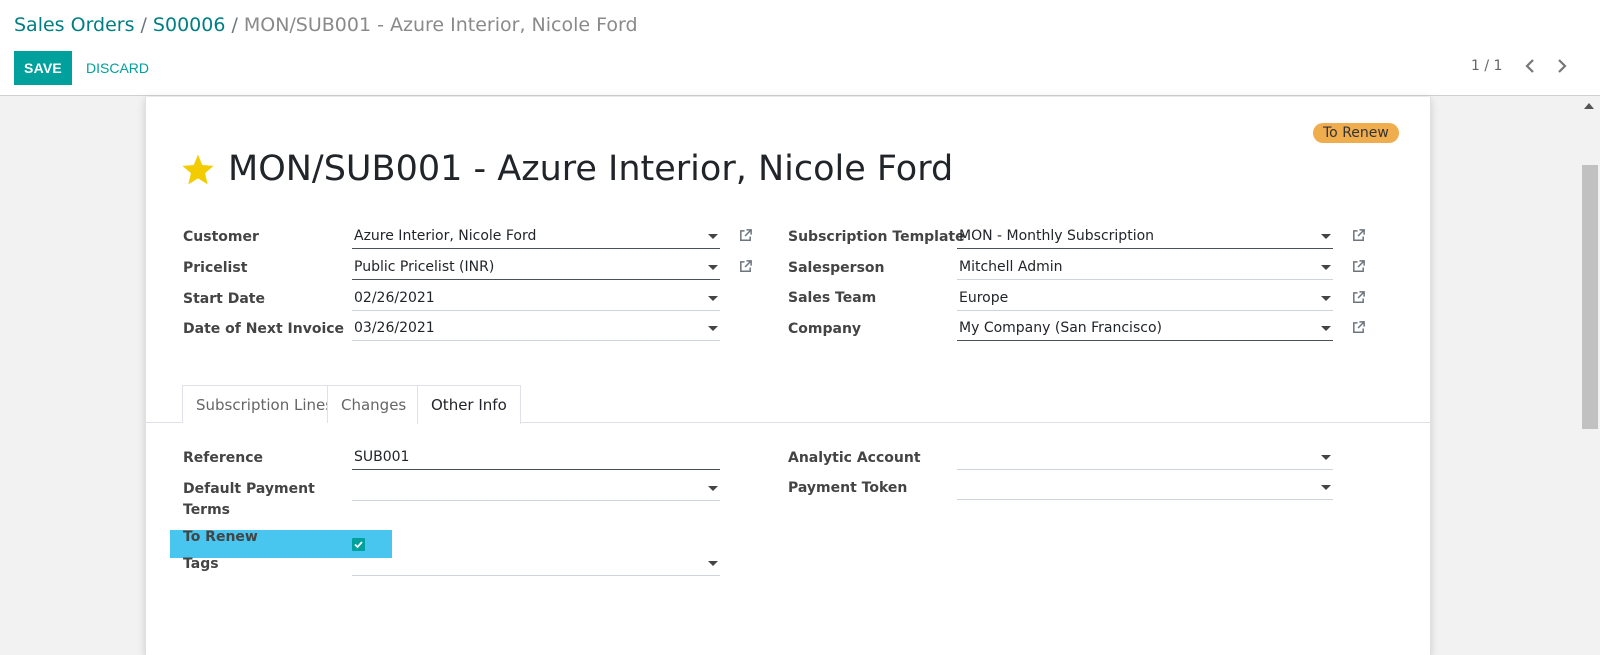 The width and height of the screenshot is (1600, 655). Describe the element at coordinates (469, 404) in the screenshot. I see `tab-other-info: Other Info` at that location.